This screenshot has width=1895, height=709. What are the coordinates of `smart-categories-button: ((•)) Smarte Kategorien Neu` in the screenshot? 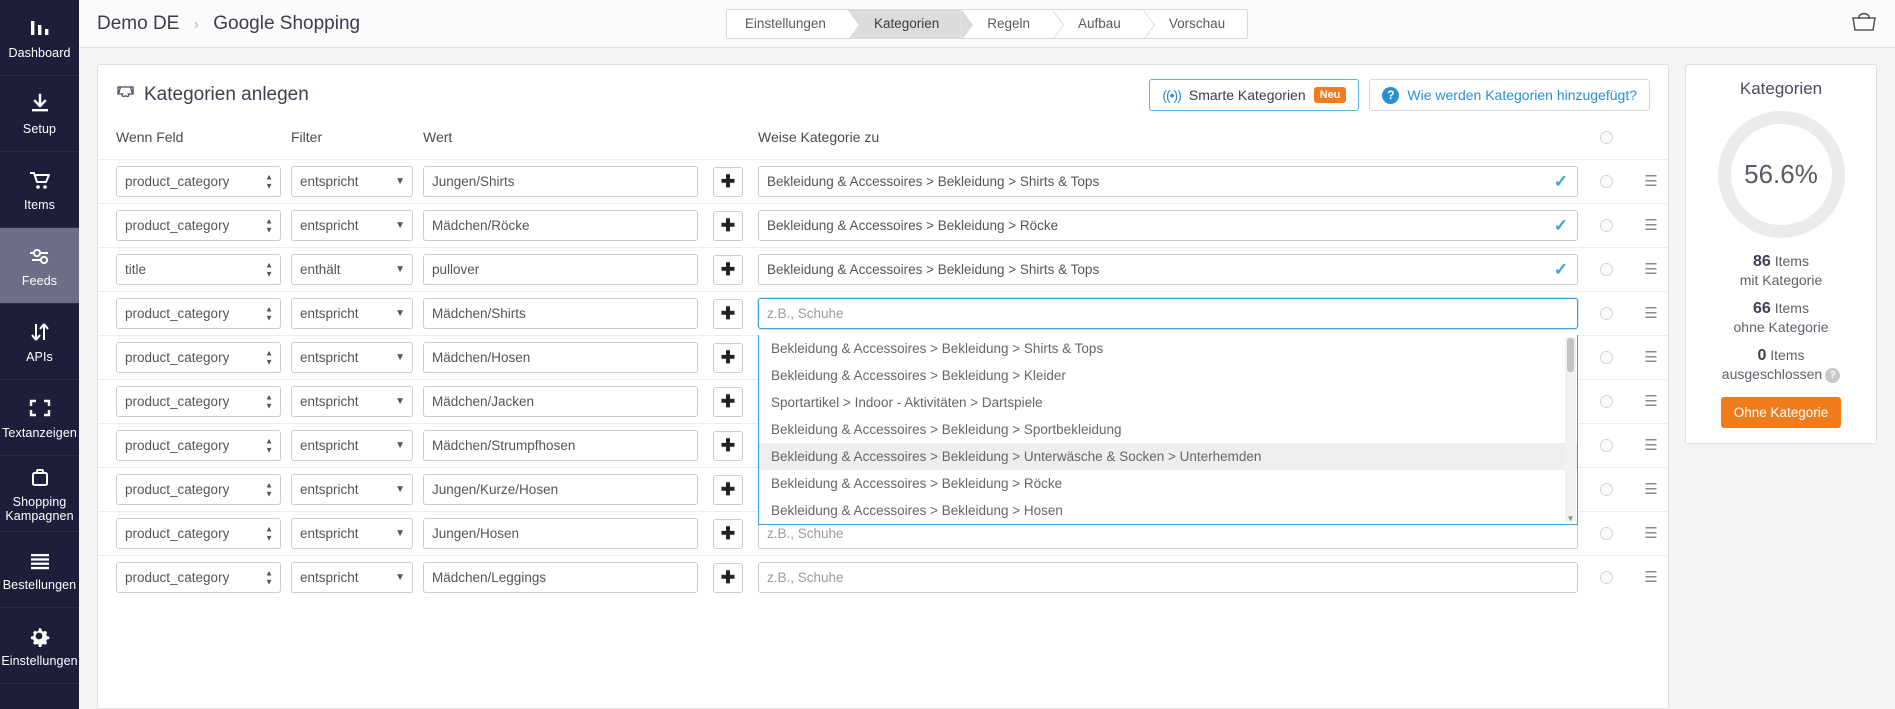 It's located at (1254, 95).